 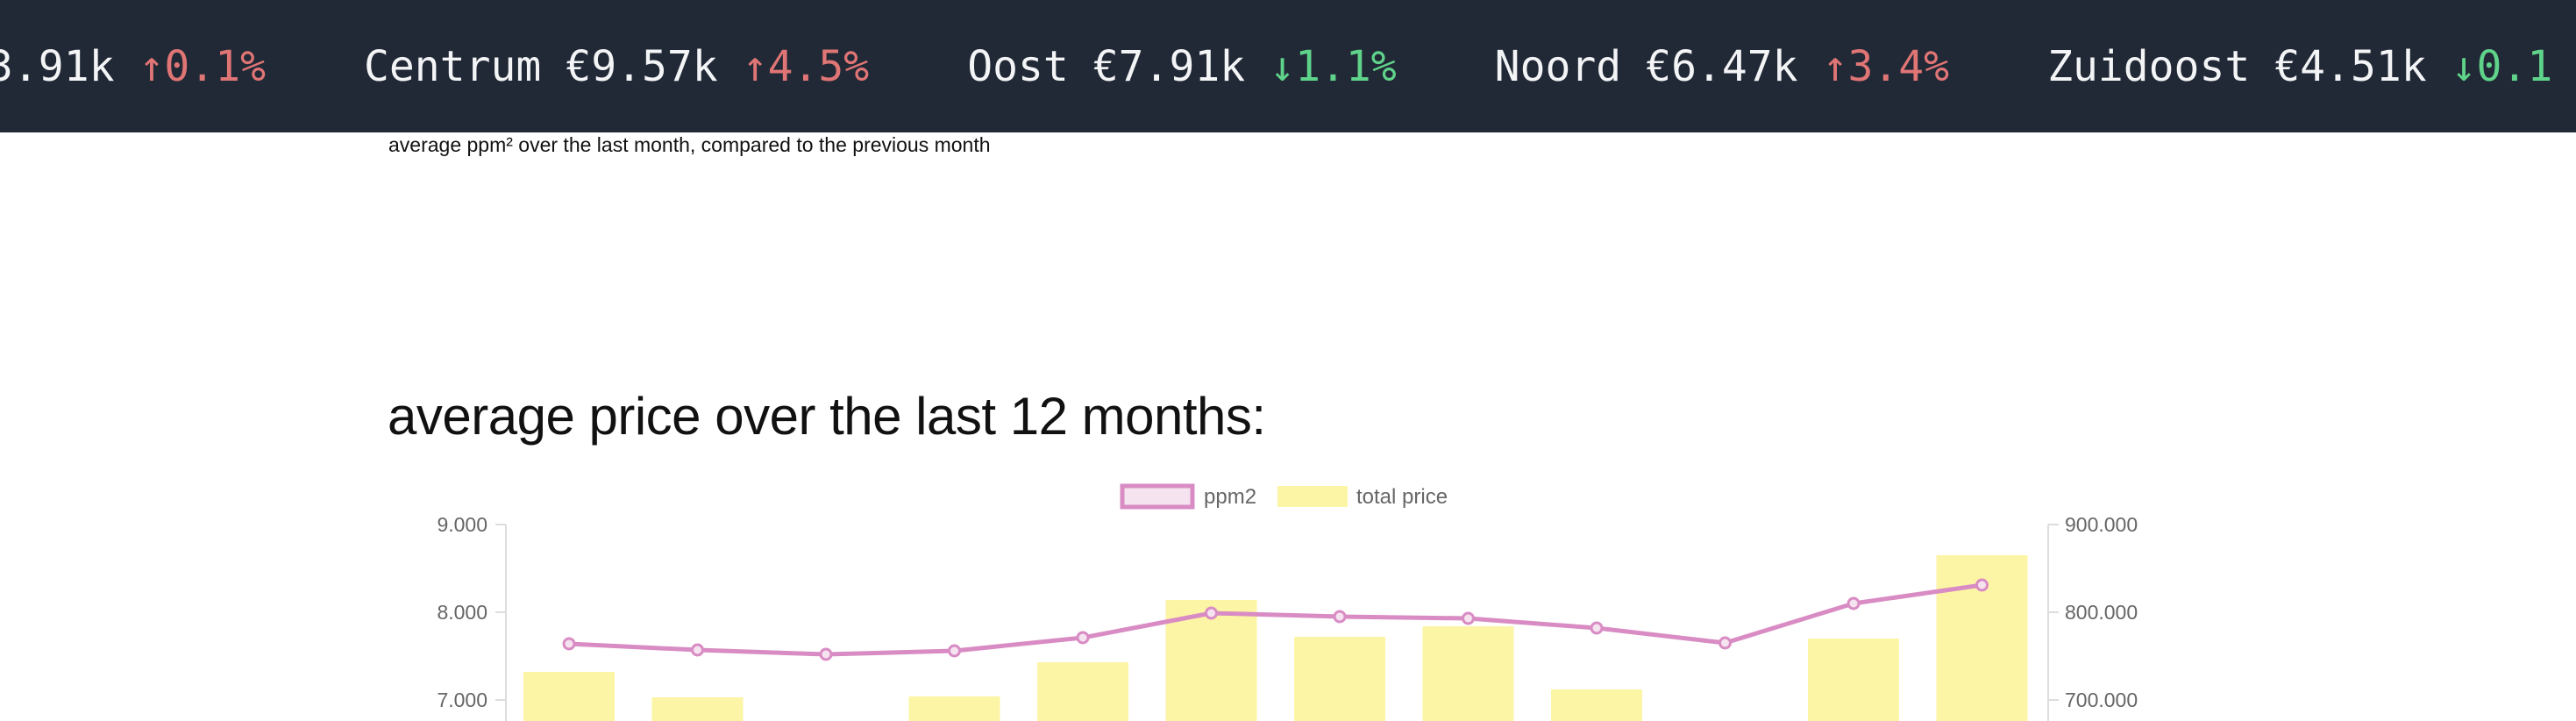 What do you see at coordinates (1169, 66) in the screenshot?
I see `ticker-value: €7.91k` at bounding box center [1169, 66].